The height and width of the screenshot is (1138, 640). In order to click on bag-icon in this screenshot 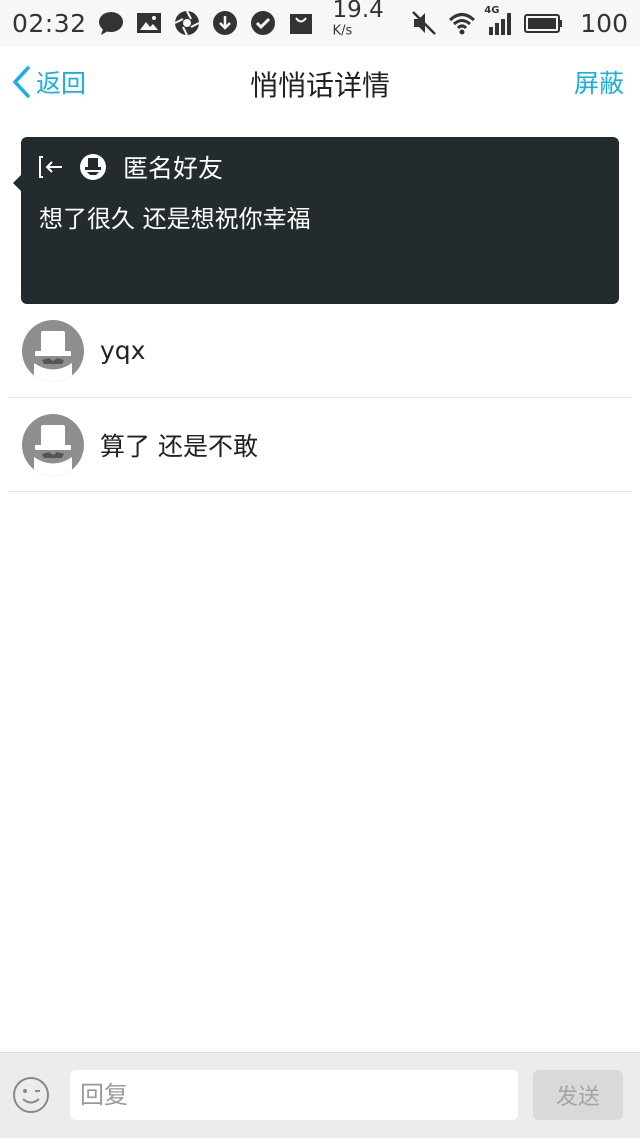, I will do `click(301, 23)`.